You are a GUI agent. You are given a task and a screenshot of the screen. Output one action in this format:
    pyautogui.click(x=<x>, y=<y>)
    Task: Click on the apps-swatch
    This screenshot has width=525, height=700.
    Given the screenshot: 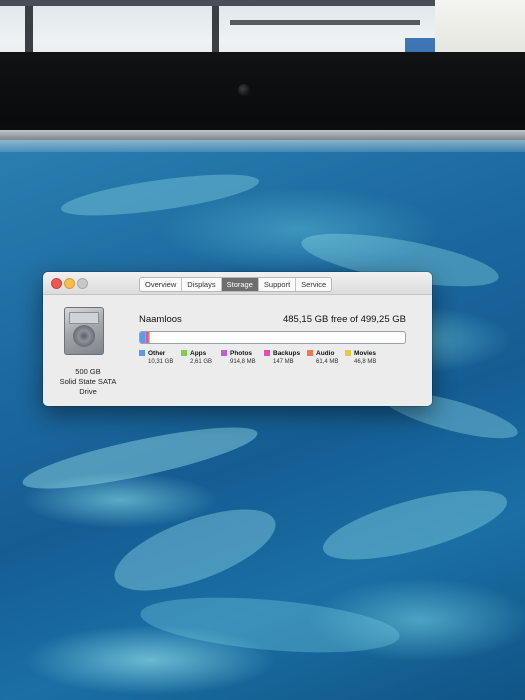 What is the action you would take?
    pyautogui.click(x=184, y=353)
    